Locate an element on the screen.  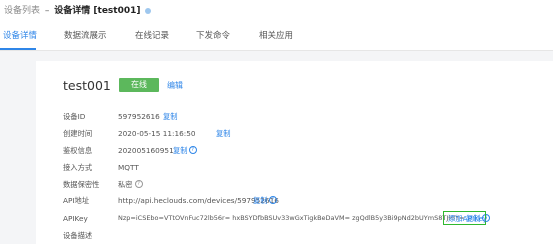
device-name: test001 is located at coordinates (87, 85).